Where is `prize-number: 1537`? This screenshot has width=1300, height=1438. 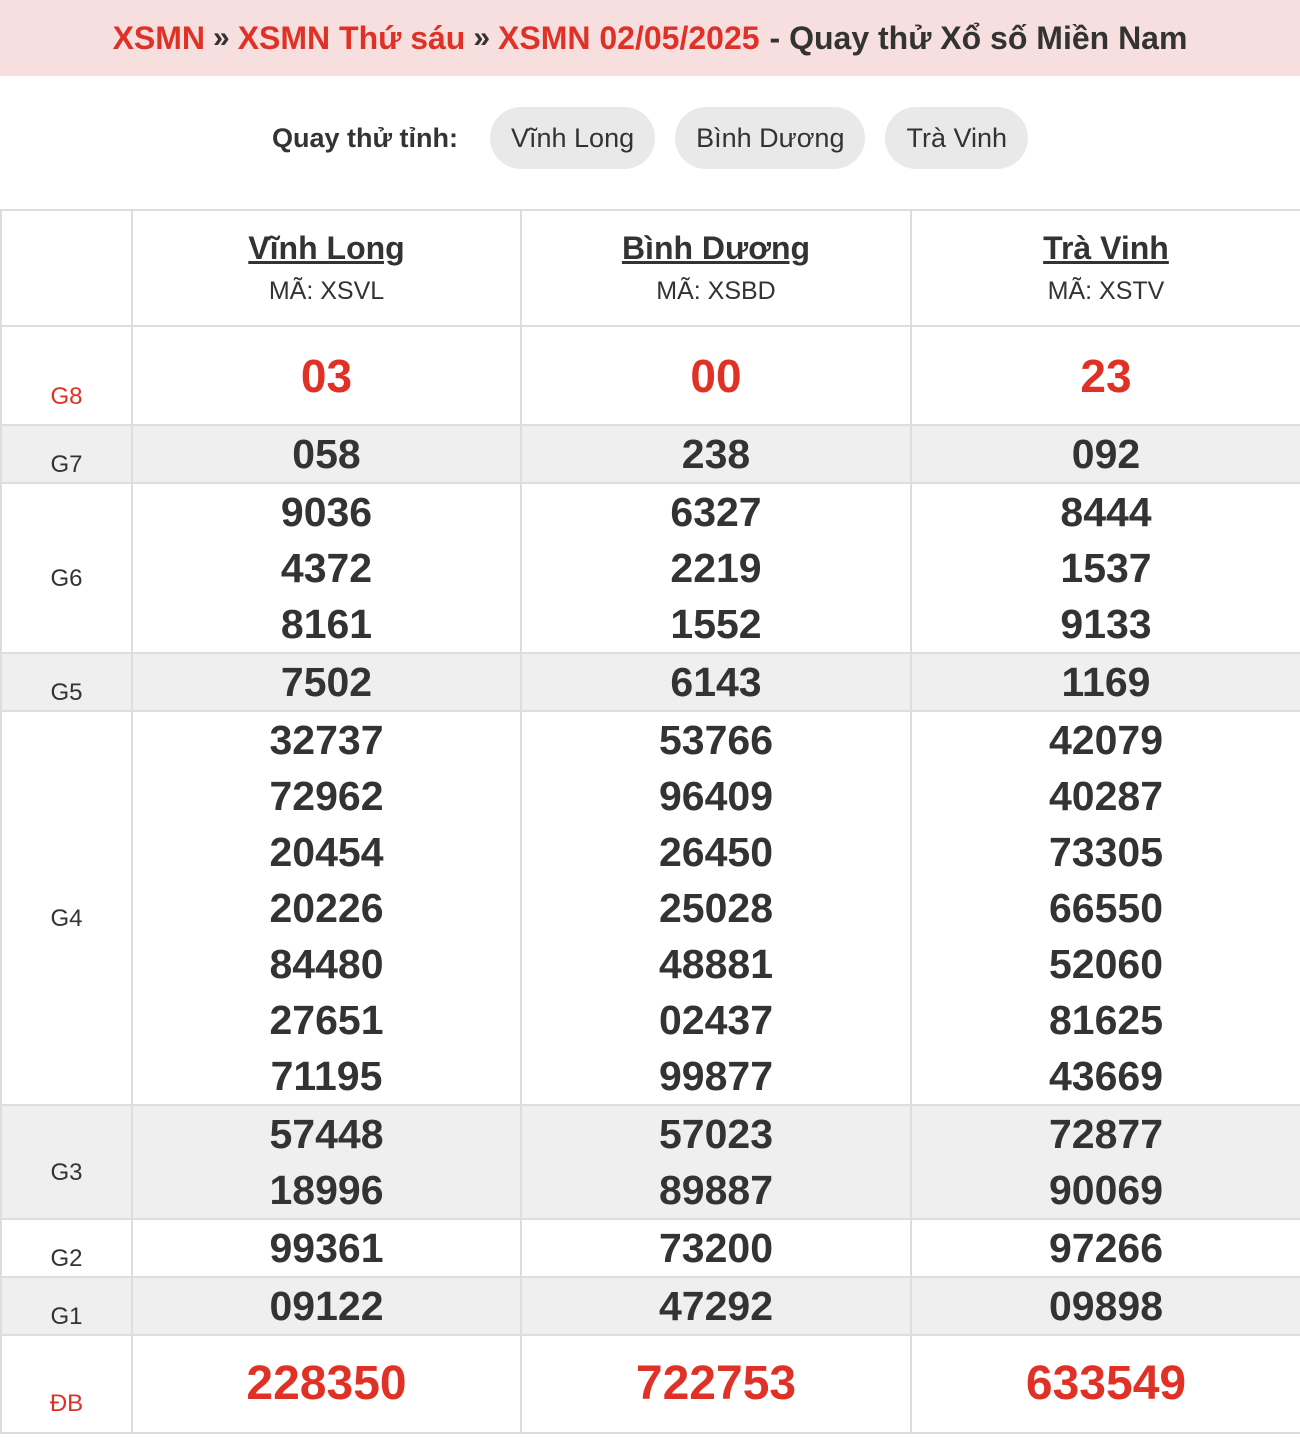
prize-number: 1537 is located at coordinates (1106, 568).